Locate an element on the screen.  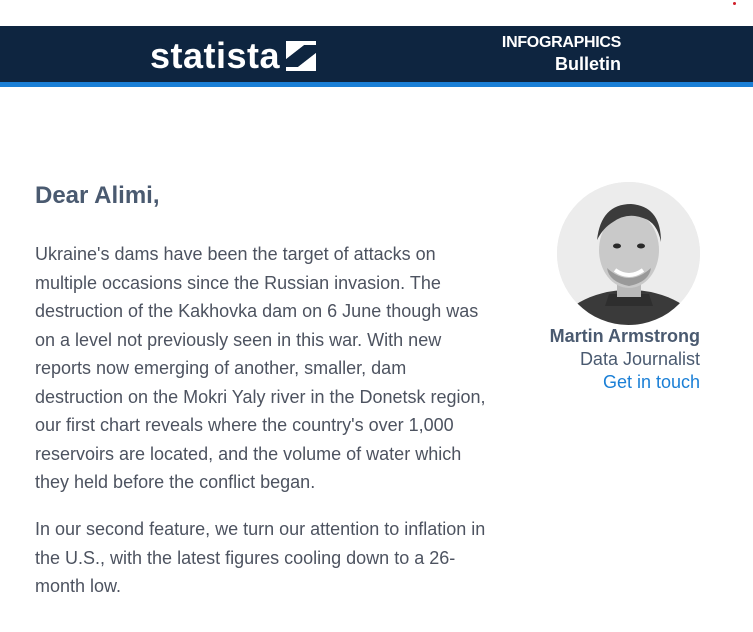
author-photo is located at coordinates (628, 253).